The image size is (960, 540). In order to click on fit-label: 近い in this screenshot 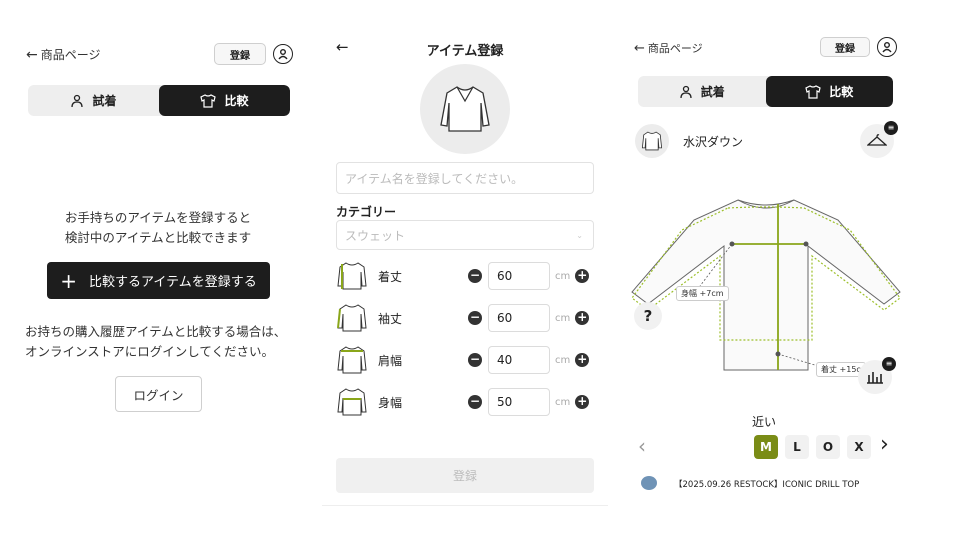, I will do `click(764, 422)`.